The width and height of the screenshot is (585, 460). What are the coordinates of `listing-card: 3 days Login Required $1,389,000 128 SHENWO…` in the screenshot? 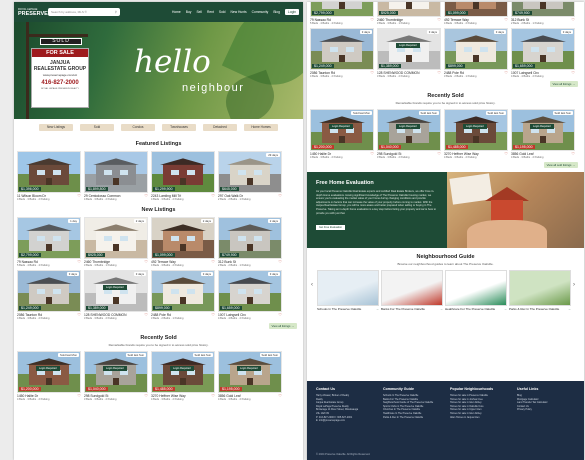 It's located at (116, 295).